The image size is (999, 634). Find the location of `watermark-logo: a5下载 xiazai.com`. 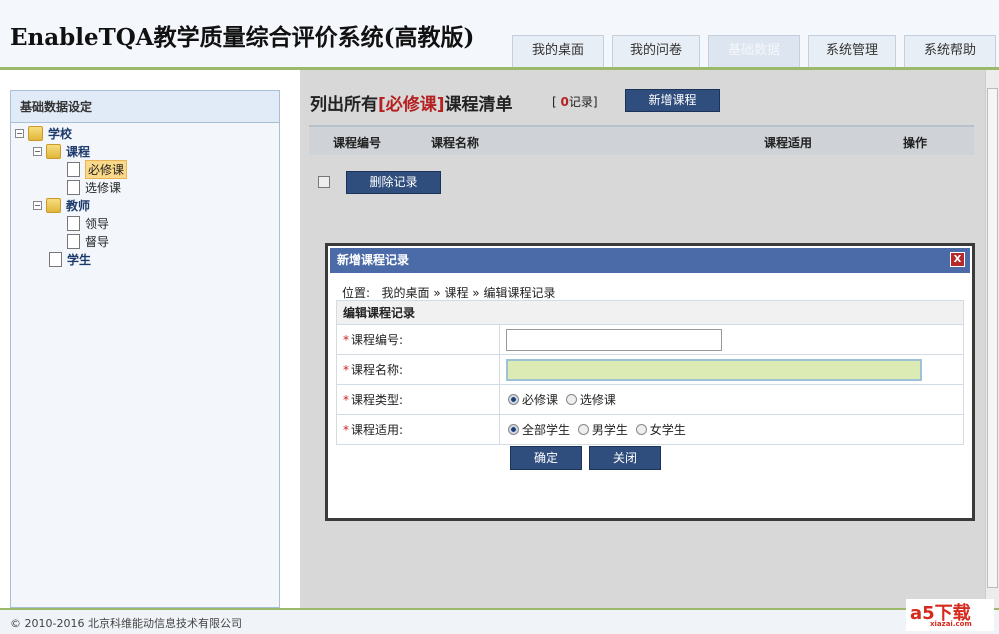

watermark-logo: a5下载 xiazai.com is located at coordinates (950, 615).